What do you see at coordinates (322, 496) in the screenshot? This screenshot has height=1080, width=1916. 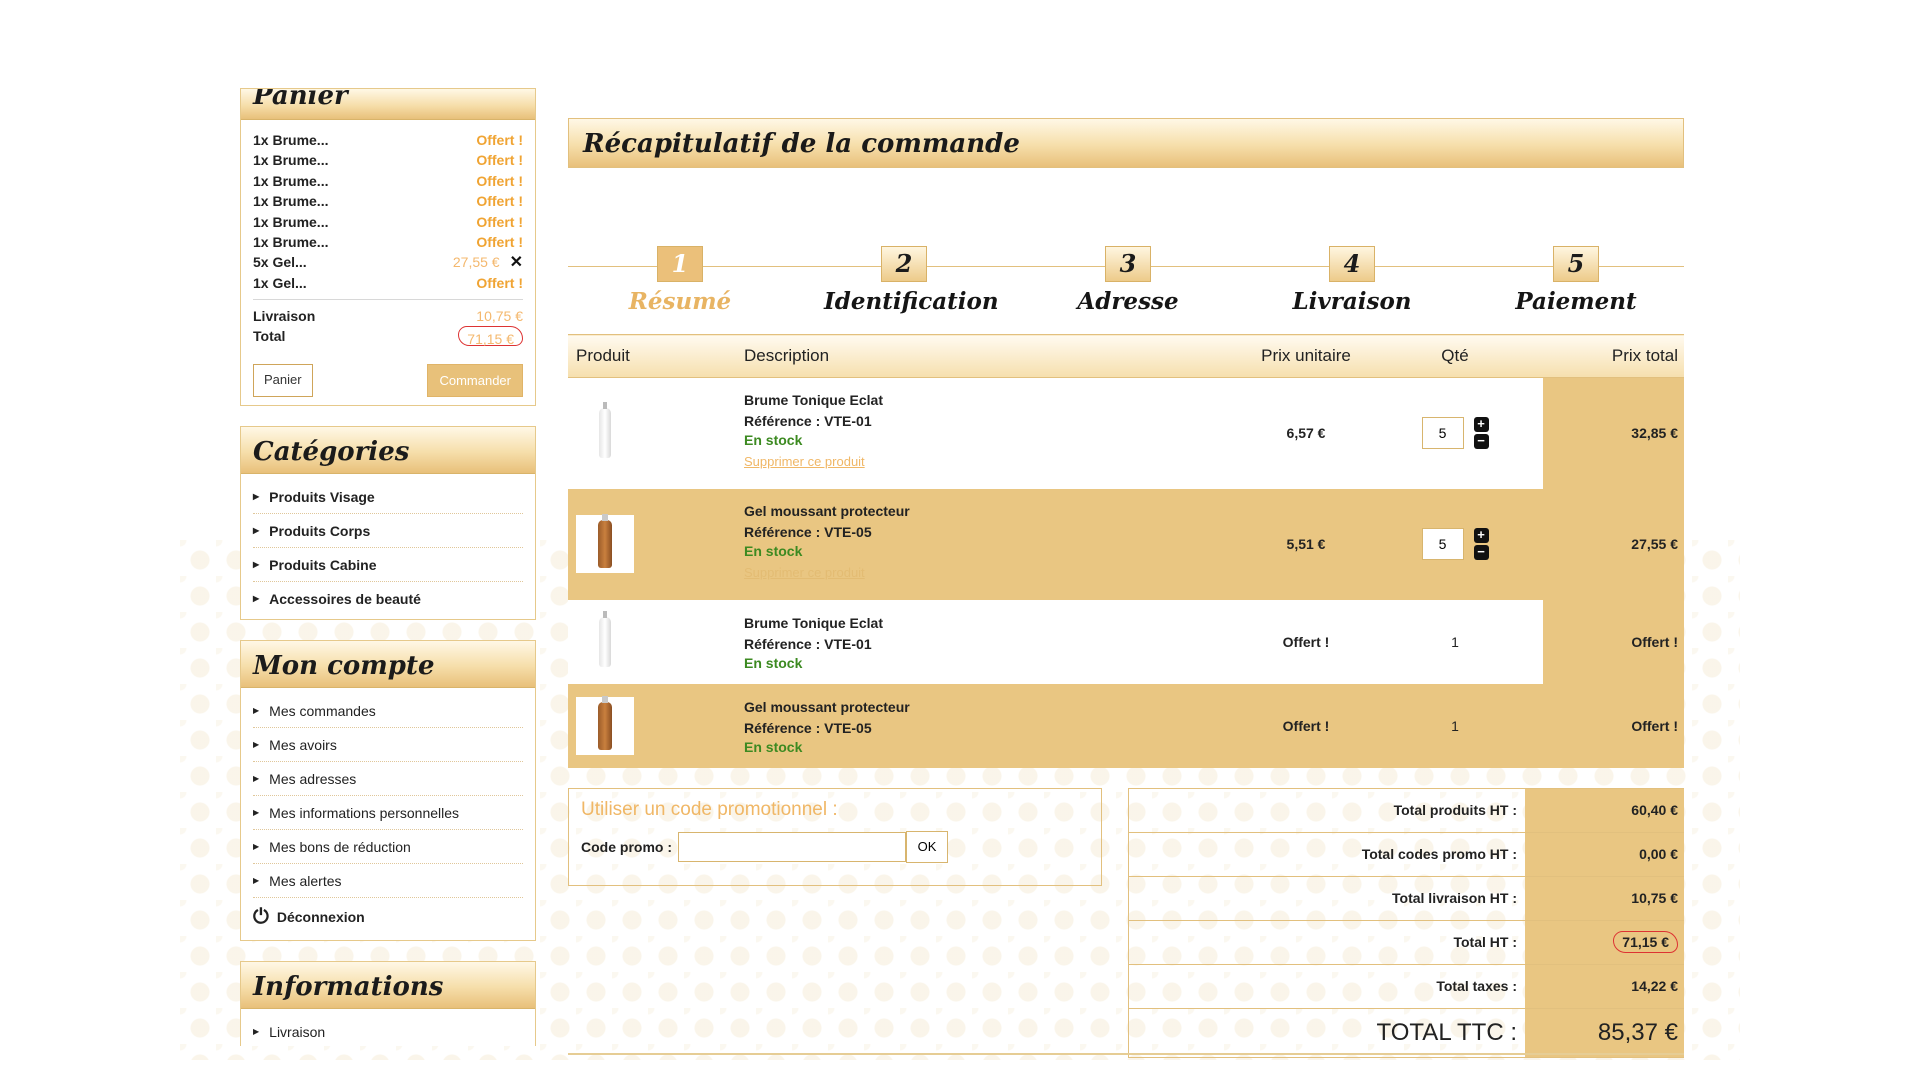 I see `category-label: Produits Visage` at bounding box center [322, 496].